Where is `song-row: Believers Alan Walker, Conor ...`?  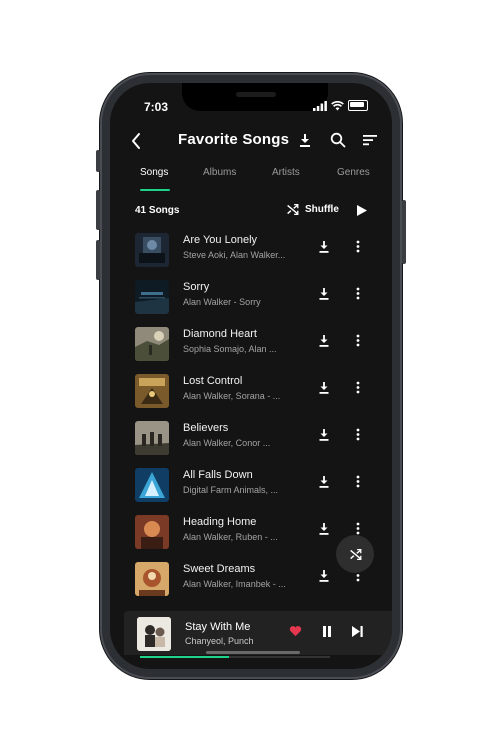 song-row: Believers Alan Walker, Conor ... is located at coordinates (251, 439).